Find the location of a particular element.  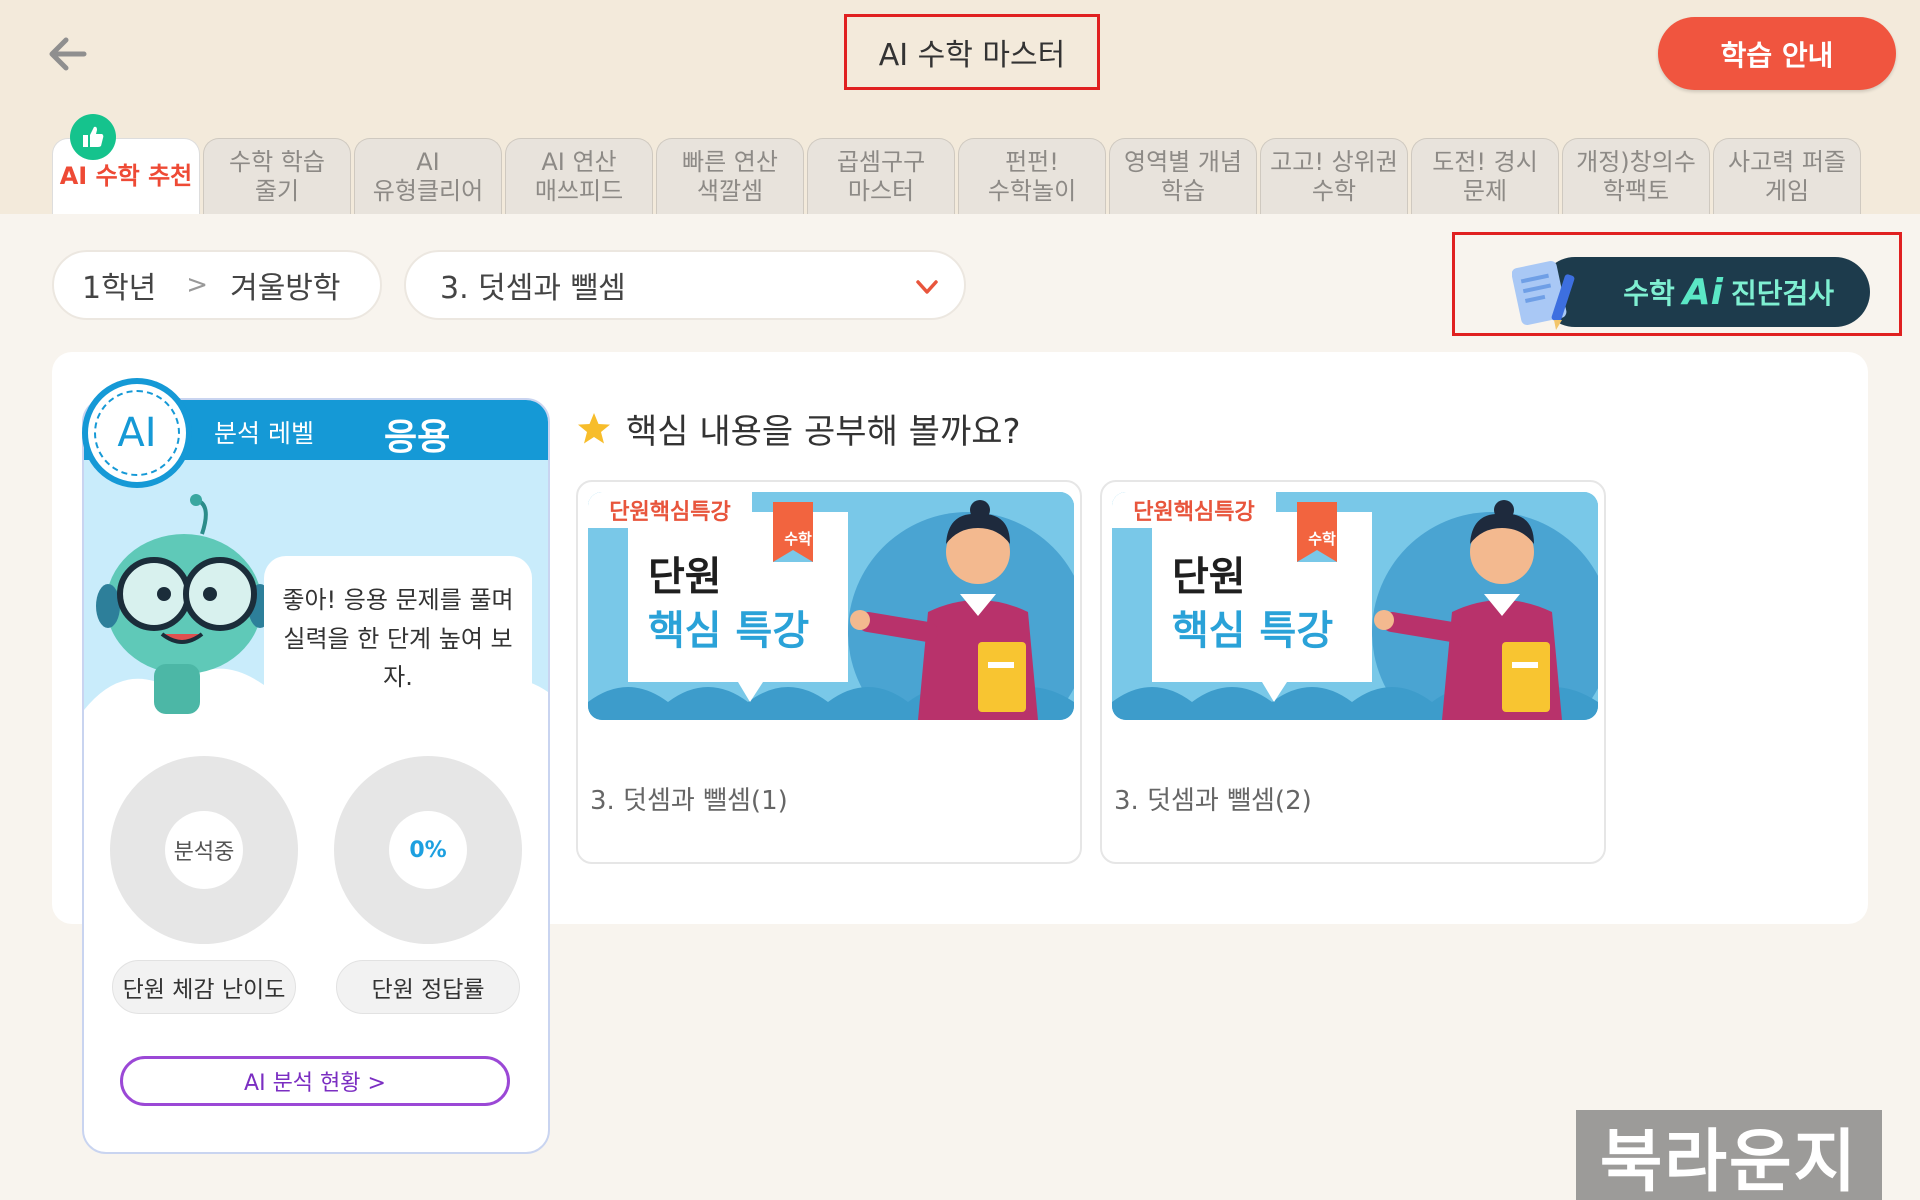

tab-creative-factor: 개정)창의수 학팩토 is located at coordinates (1636, 176).